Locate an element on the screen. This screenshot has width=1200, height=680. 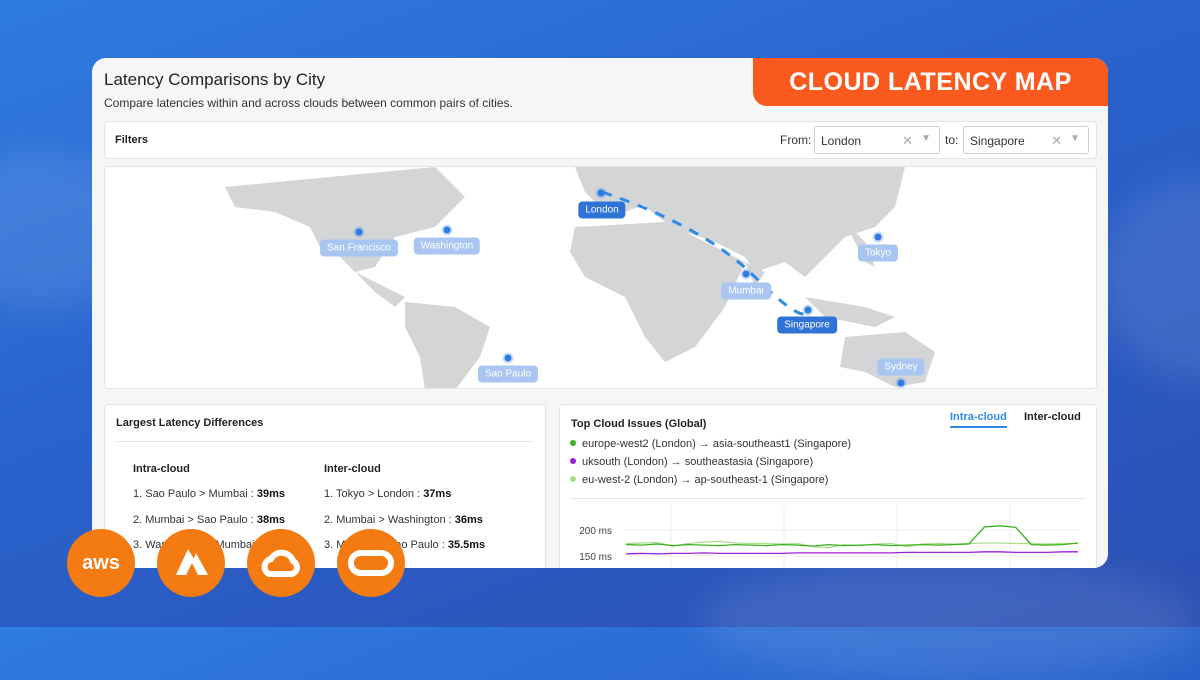
city-label: London is located at coordinates (602, 210).